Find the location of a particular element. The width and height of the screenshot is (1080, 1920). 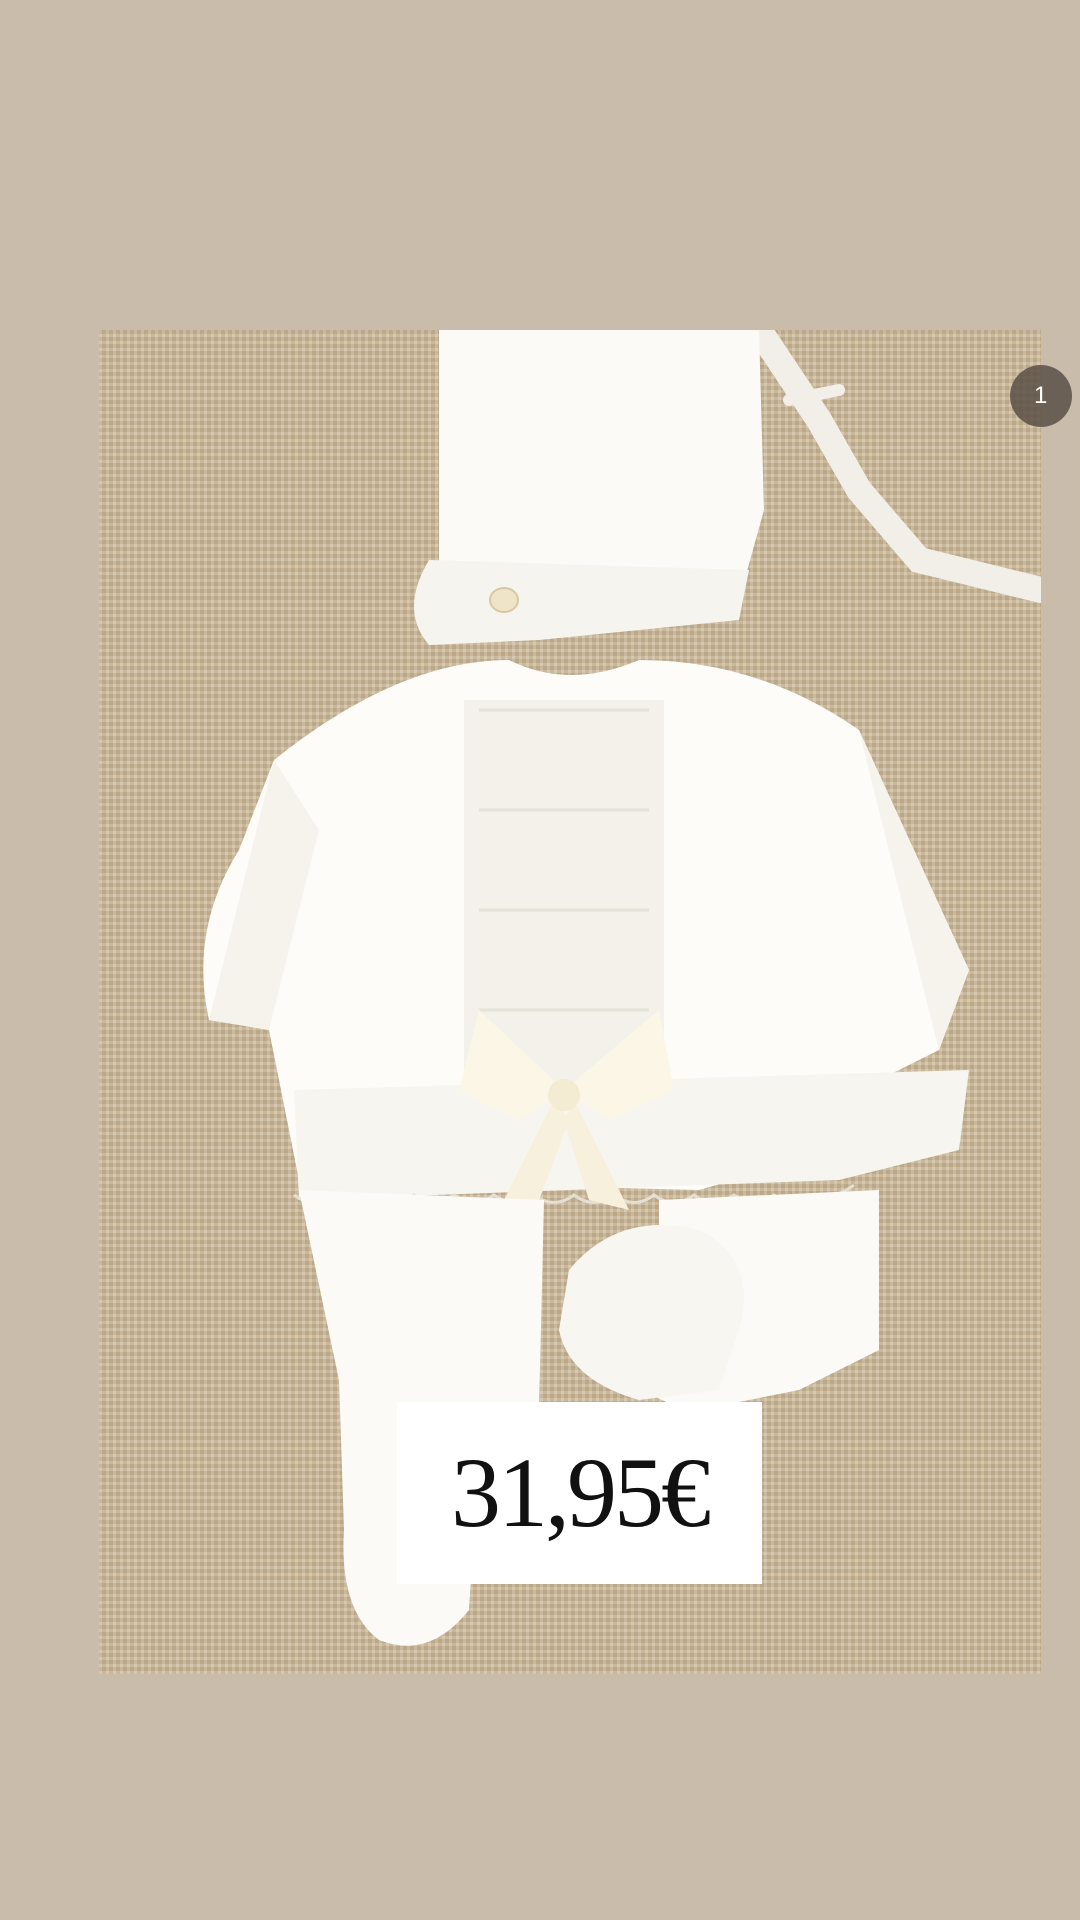

price-card: 31,95€ is located at coordinates (579, 1493).